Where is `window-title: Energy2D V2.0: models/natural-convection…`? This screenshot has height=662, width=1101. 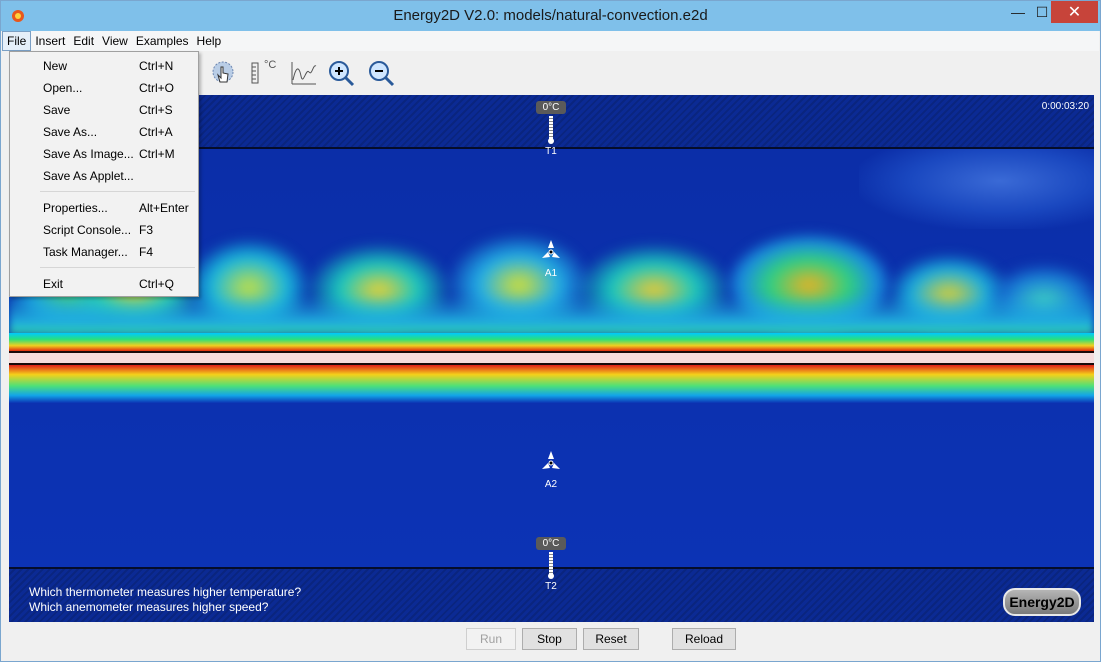
window-title: Energy2D V2.0: models/natural-convection… is located at coordinates (550, 15).